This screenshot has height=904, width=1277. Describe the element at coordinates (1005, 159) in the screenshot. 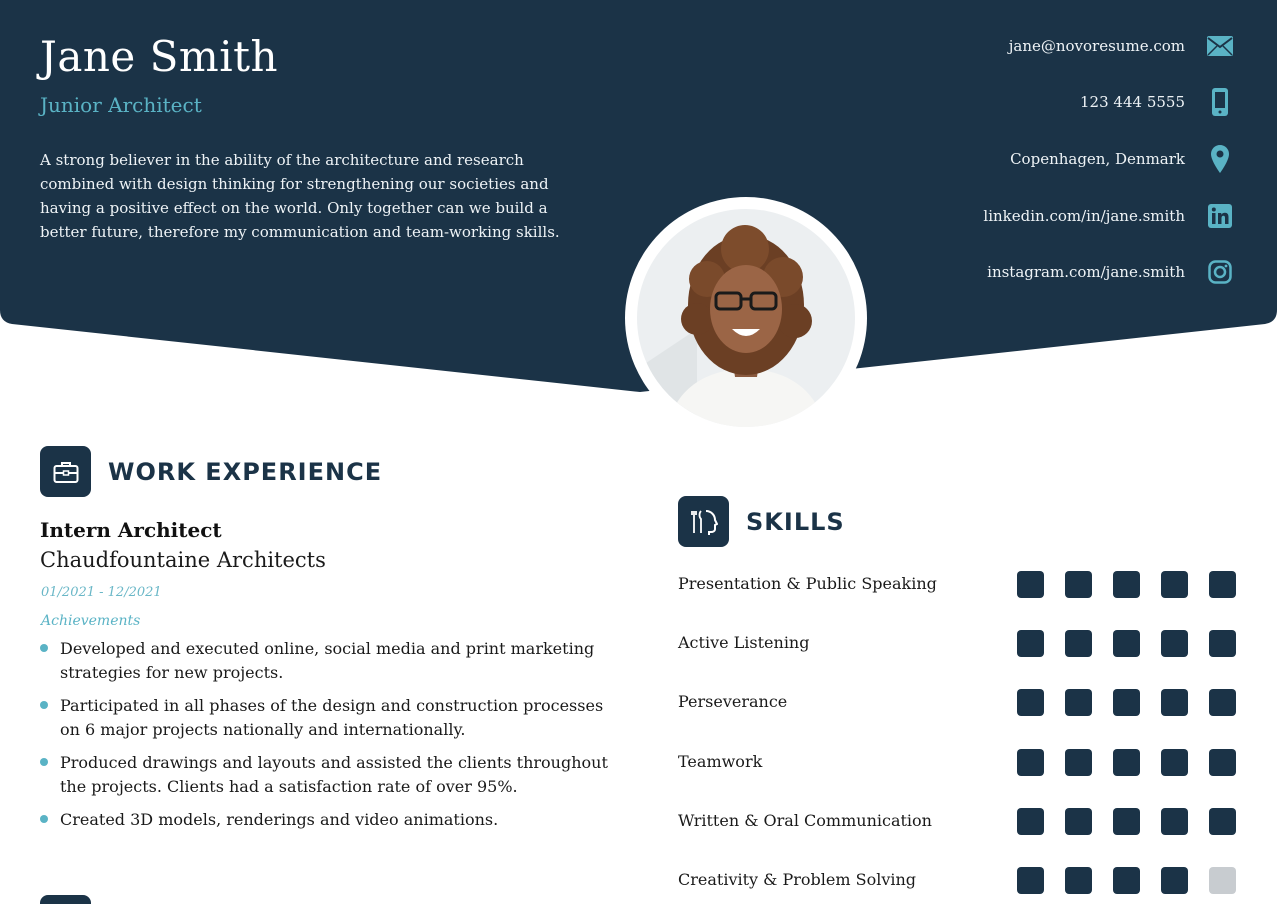

I see `contact-location: Copenhagen, Denmark` at that location.